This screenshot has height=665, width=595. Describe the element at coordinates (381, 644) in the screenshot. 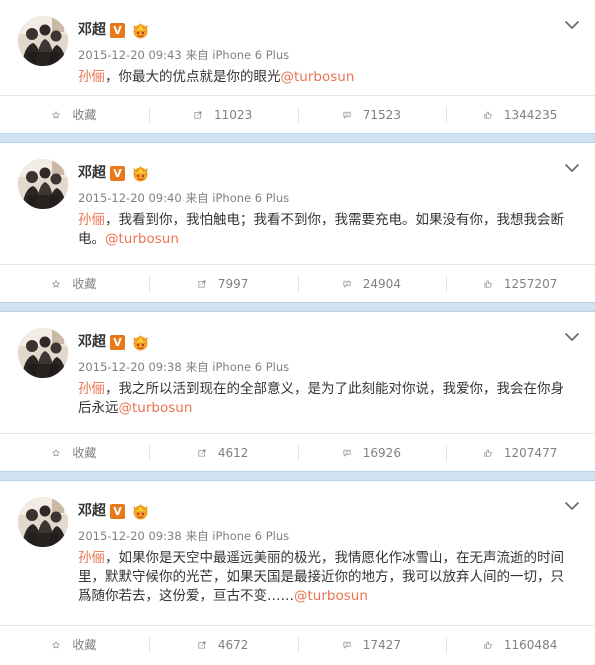

I see `comment-count: 17427` at that location.